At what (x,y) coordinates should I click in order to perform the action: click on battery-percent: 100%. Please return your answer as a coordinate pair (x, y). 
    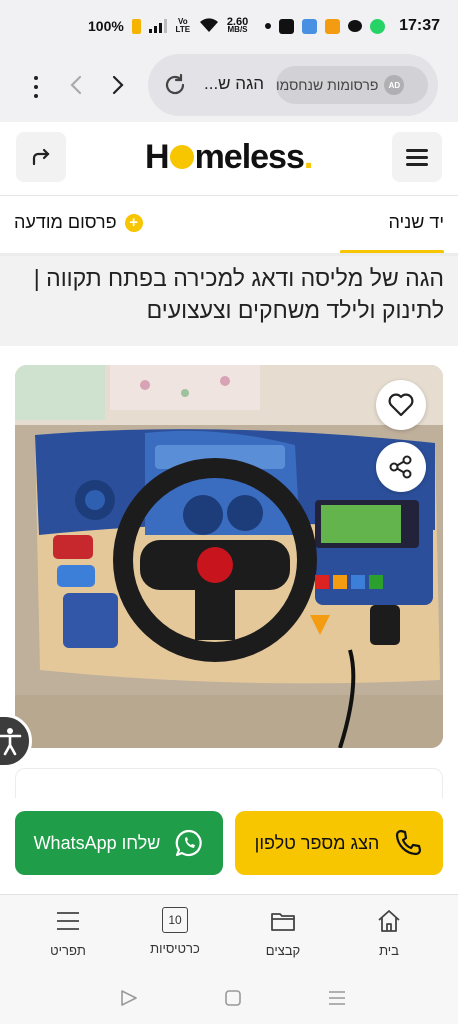
    Looking at the image, I should click on (106, 26).